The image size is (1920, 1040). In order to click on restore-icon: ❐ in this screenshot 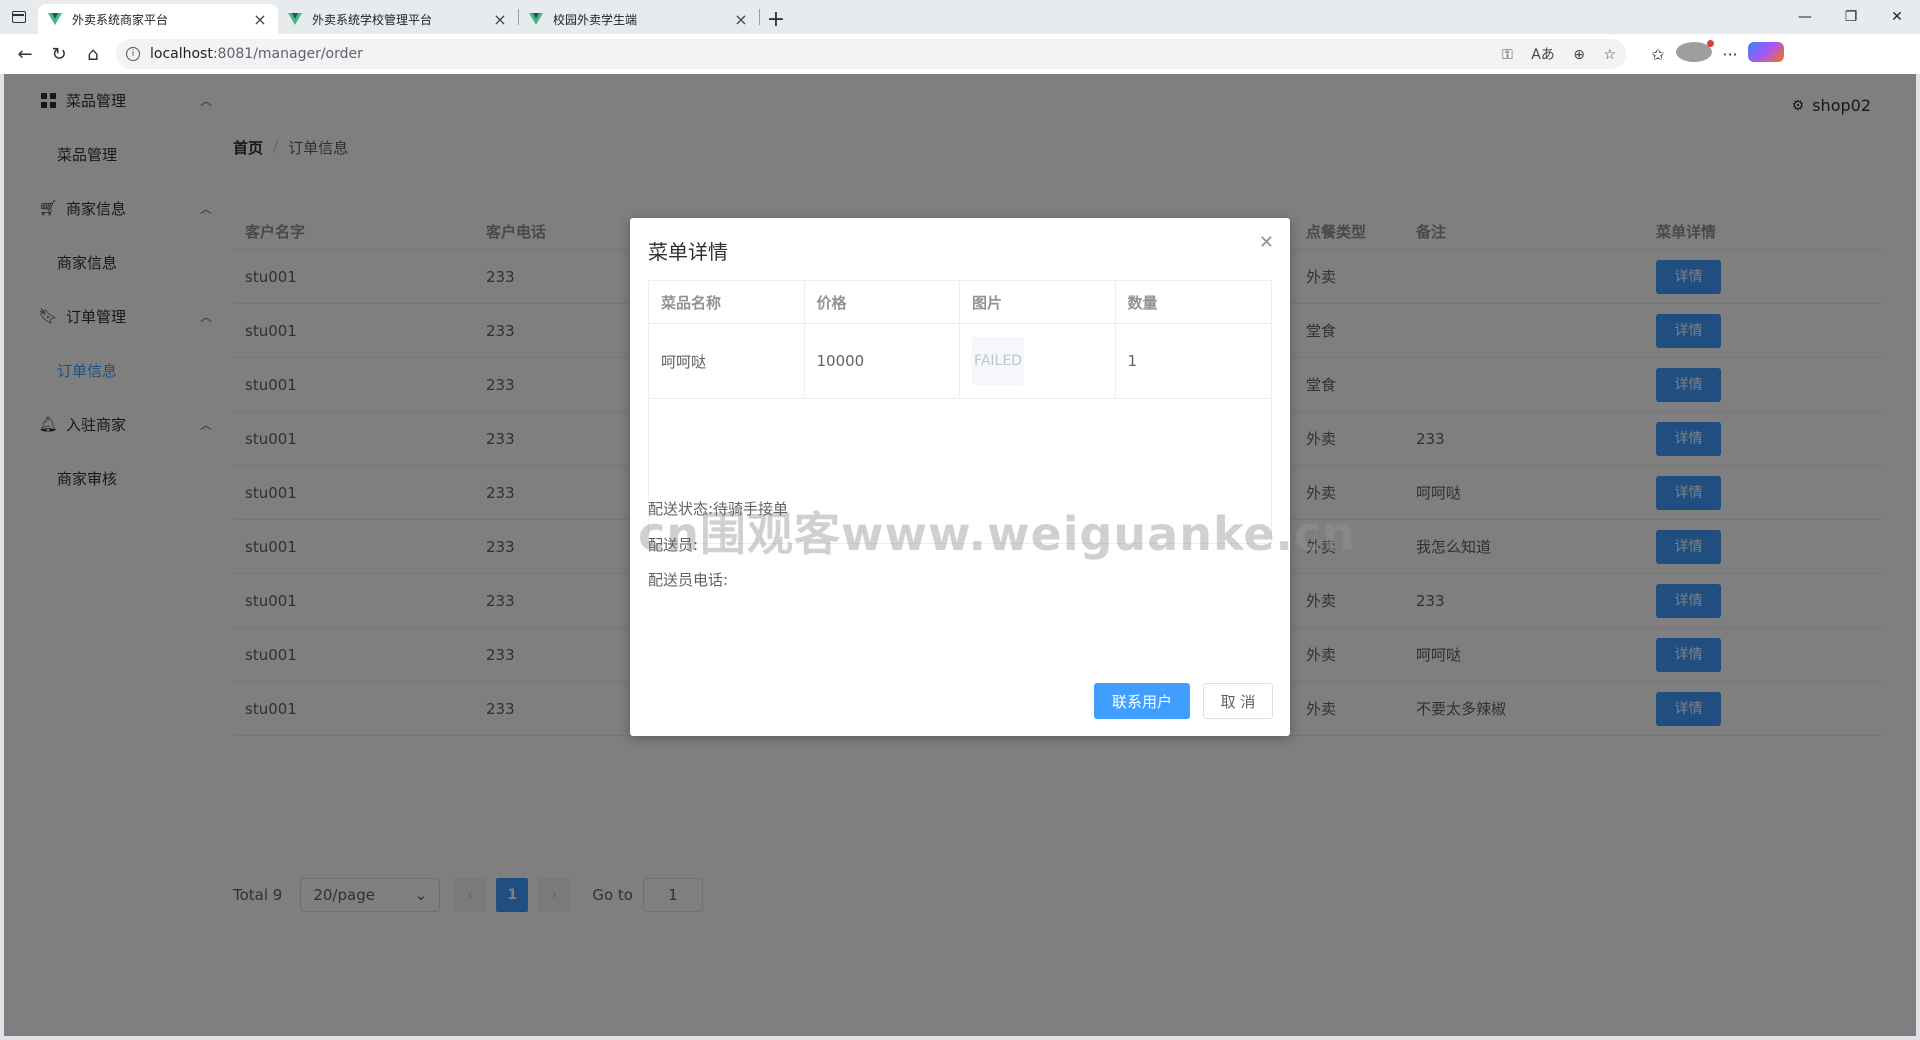, I will do `click(1851, 17)`.